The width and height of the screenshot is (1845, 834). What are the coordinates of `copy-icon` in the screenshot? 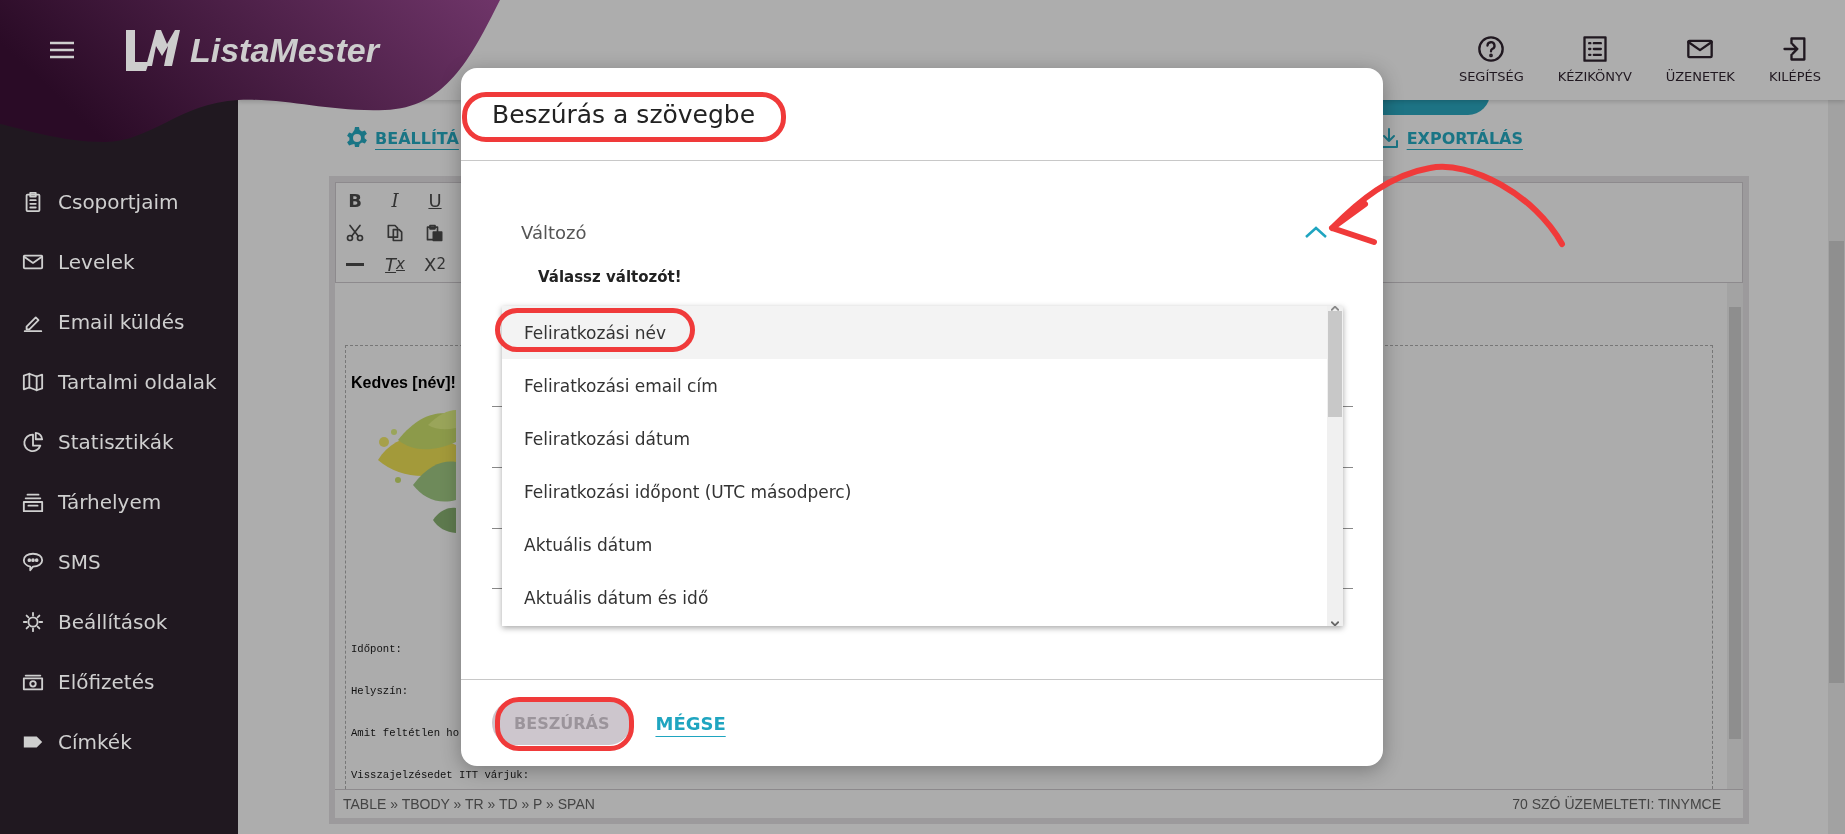 It's located at (395, 232).